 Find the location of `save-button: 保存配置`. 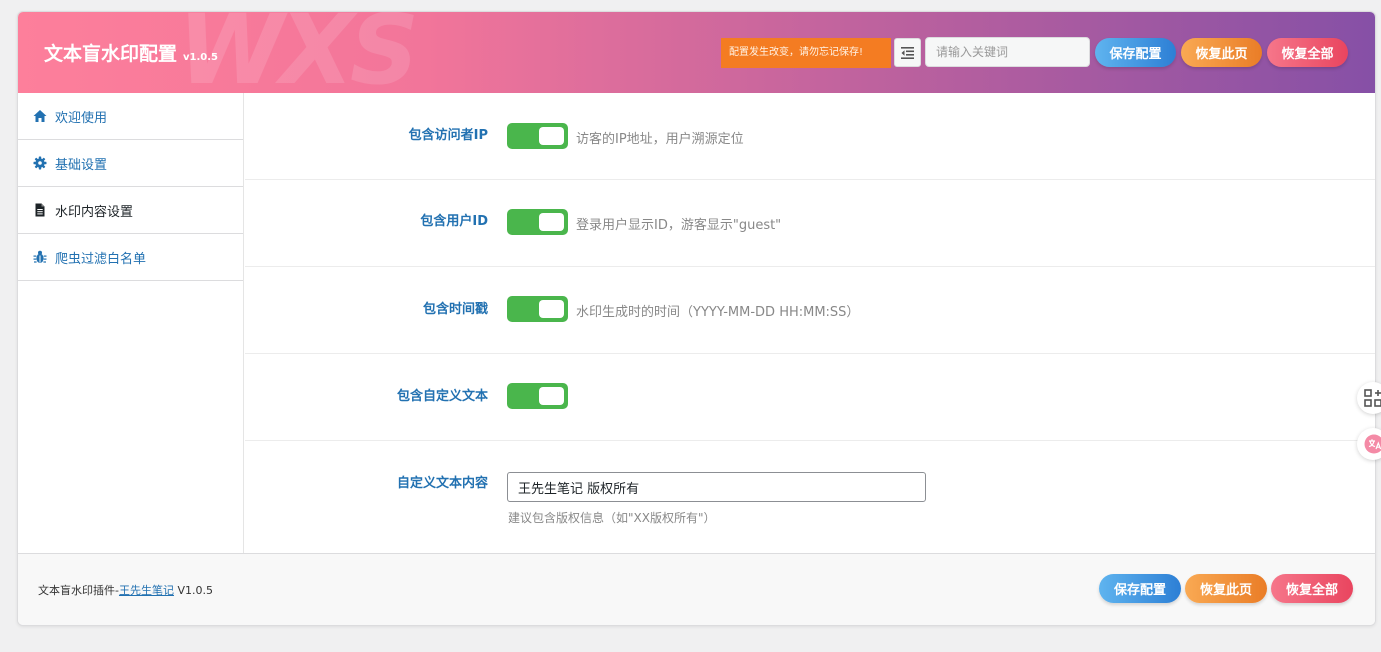

save-button: 保存配置 is located at coordinates (1135, 52).